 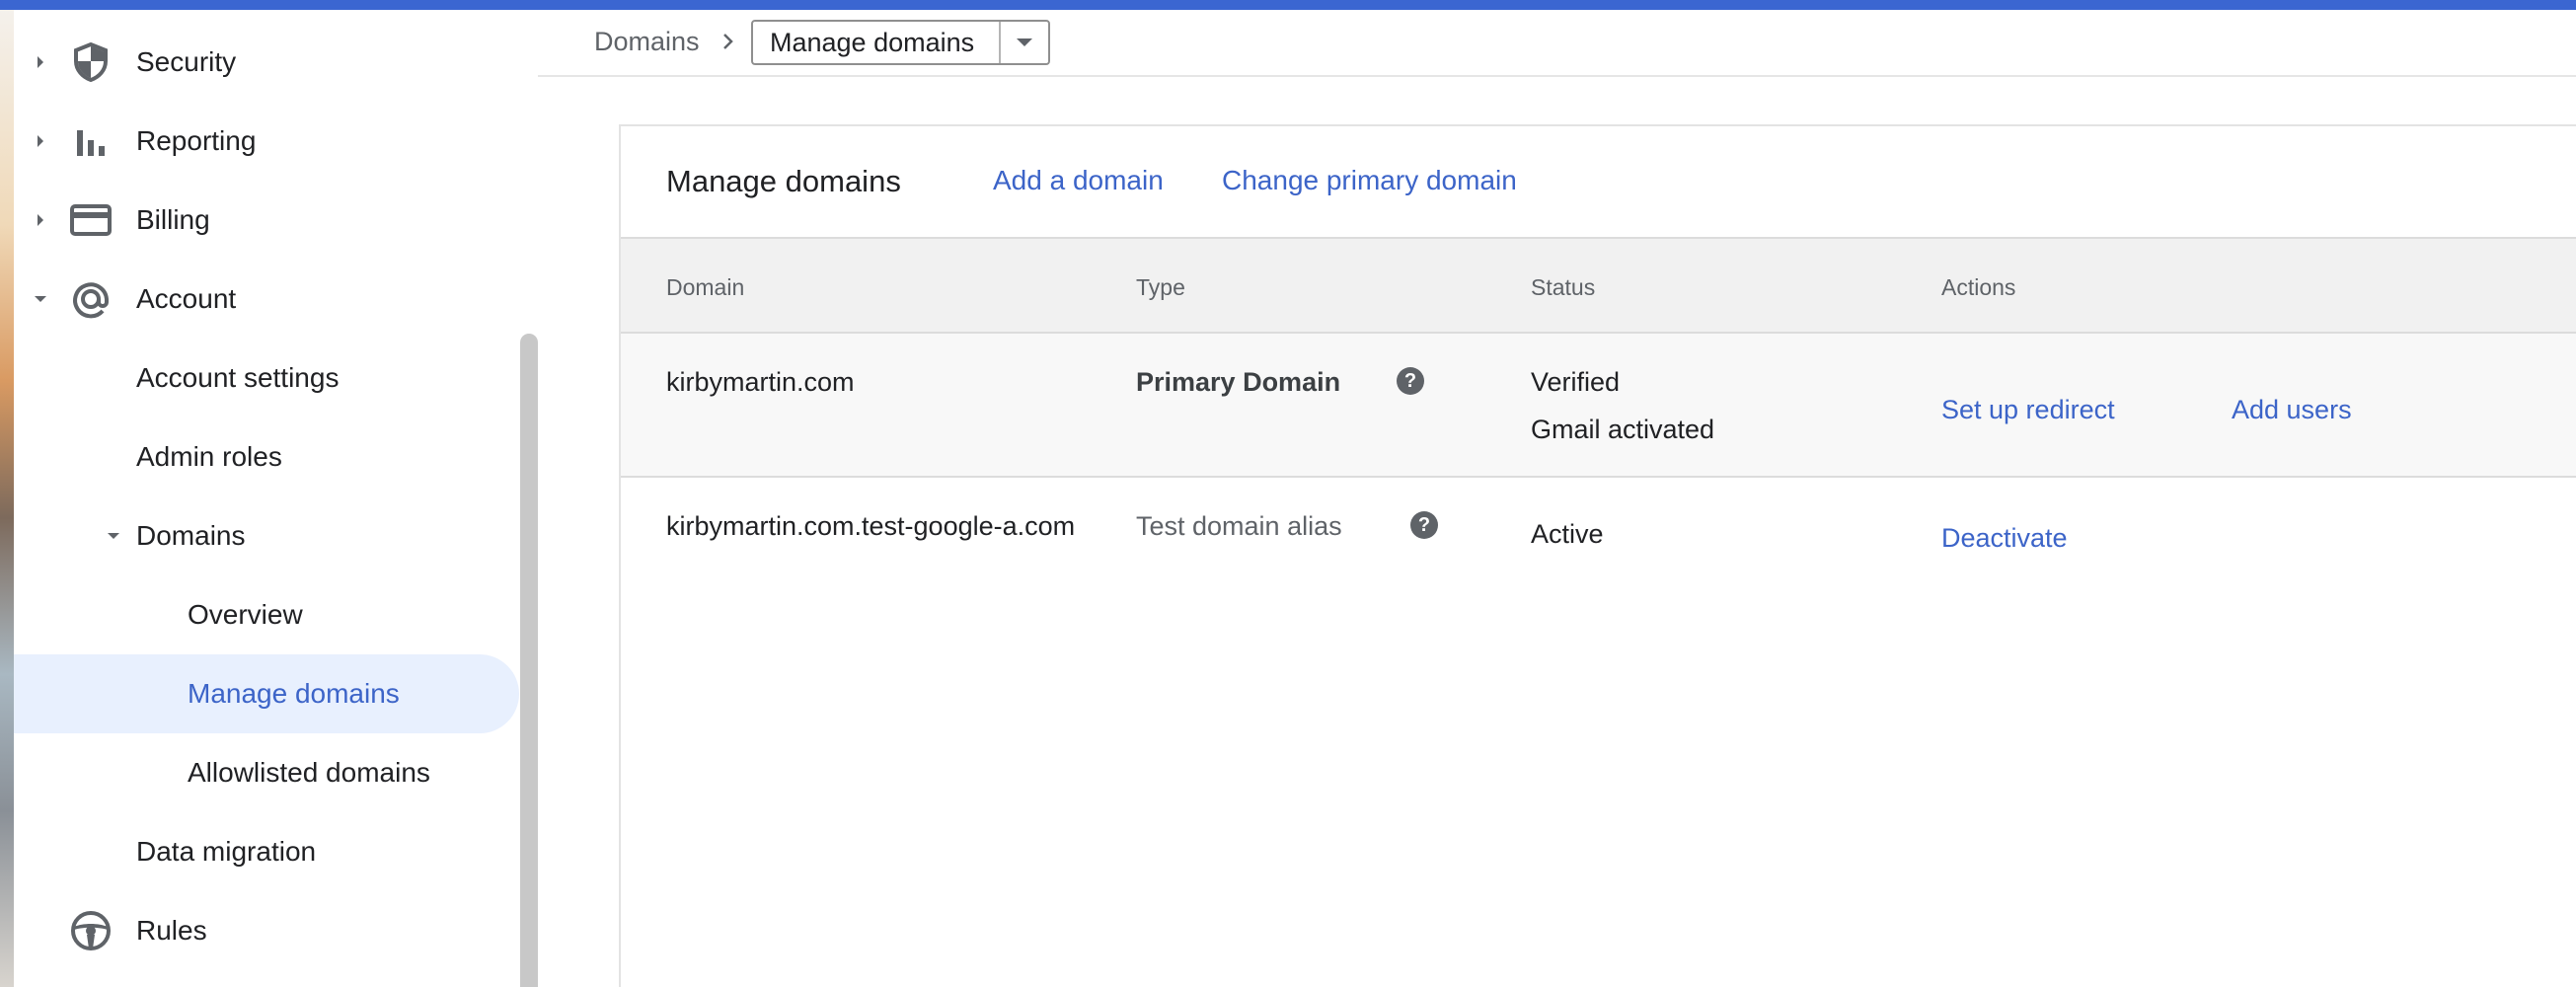 What do you see at coordinates (1978, 287) in the screenshot?
I see `column-header-actions: Actions` at bounding box center [1978, 287].